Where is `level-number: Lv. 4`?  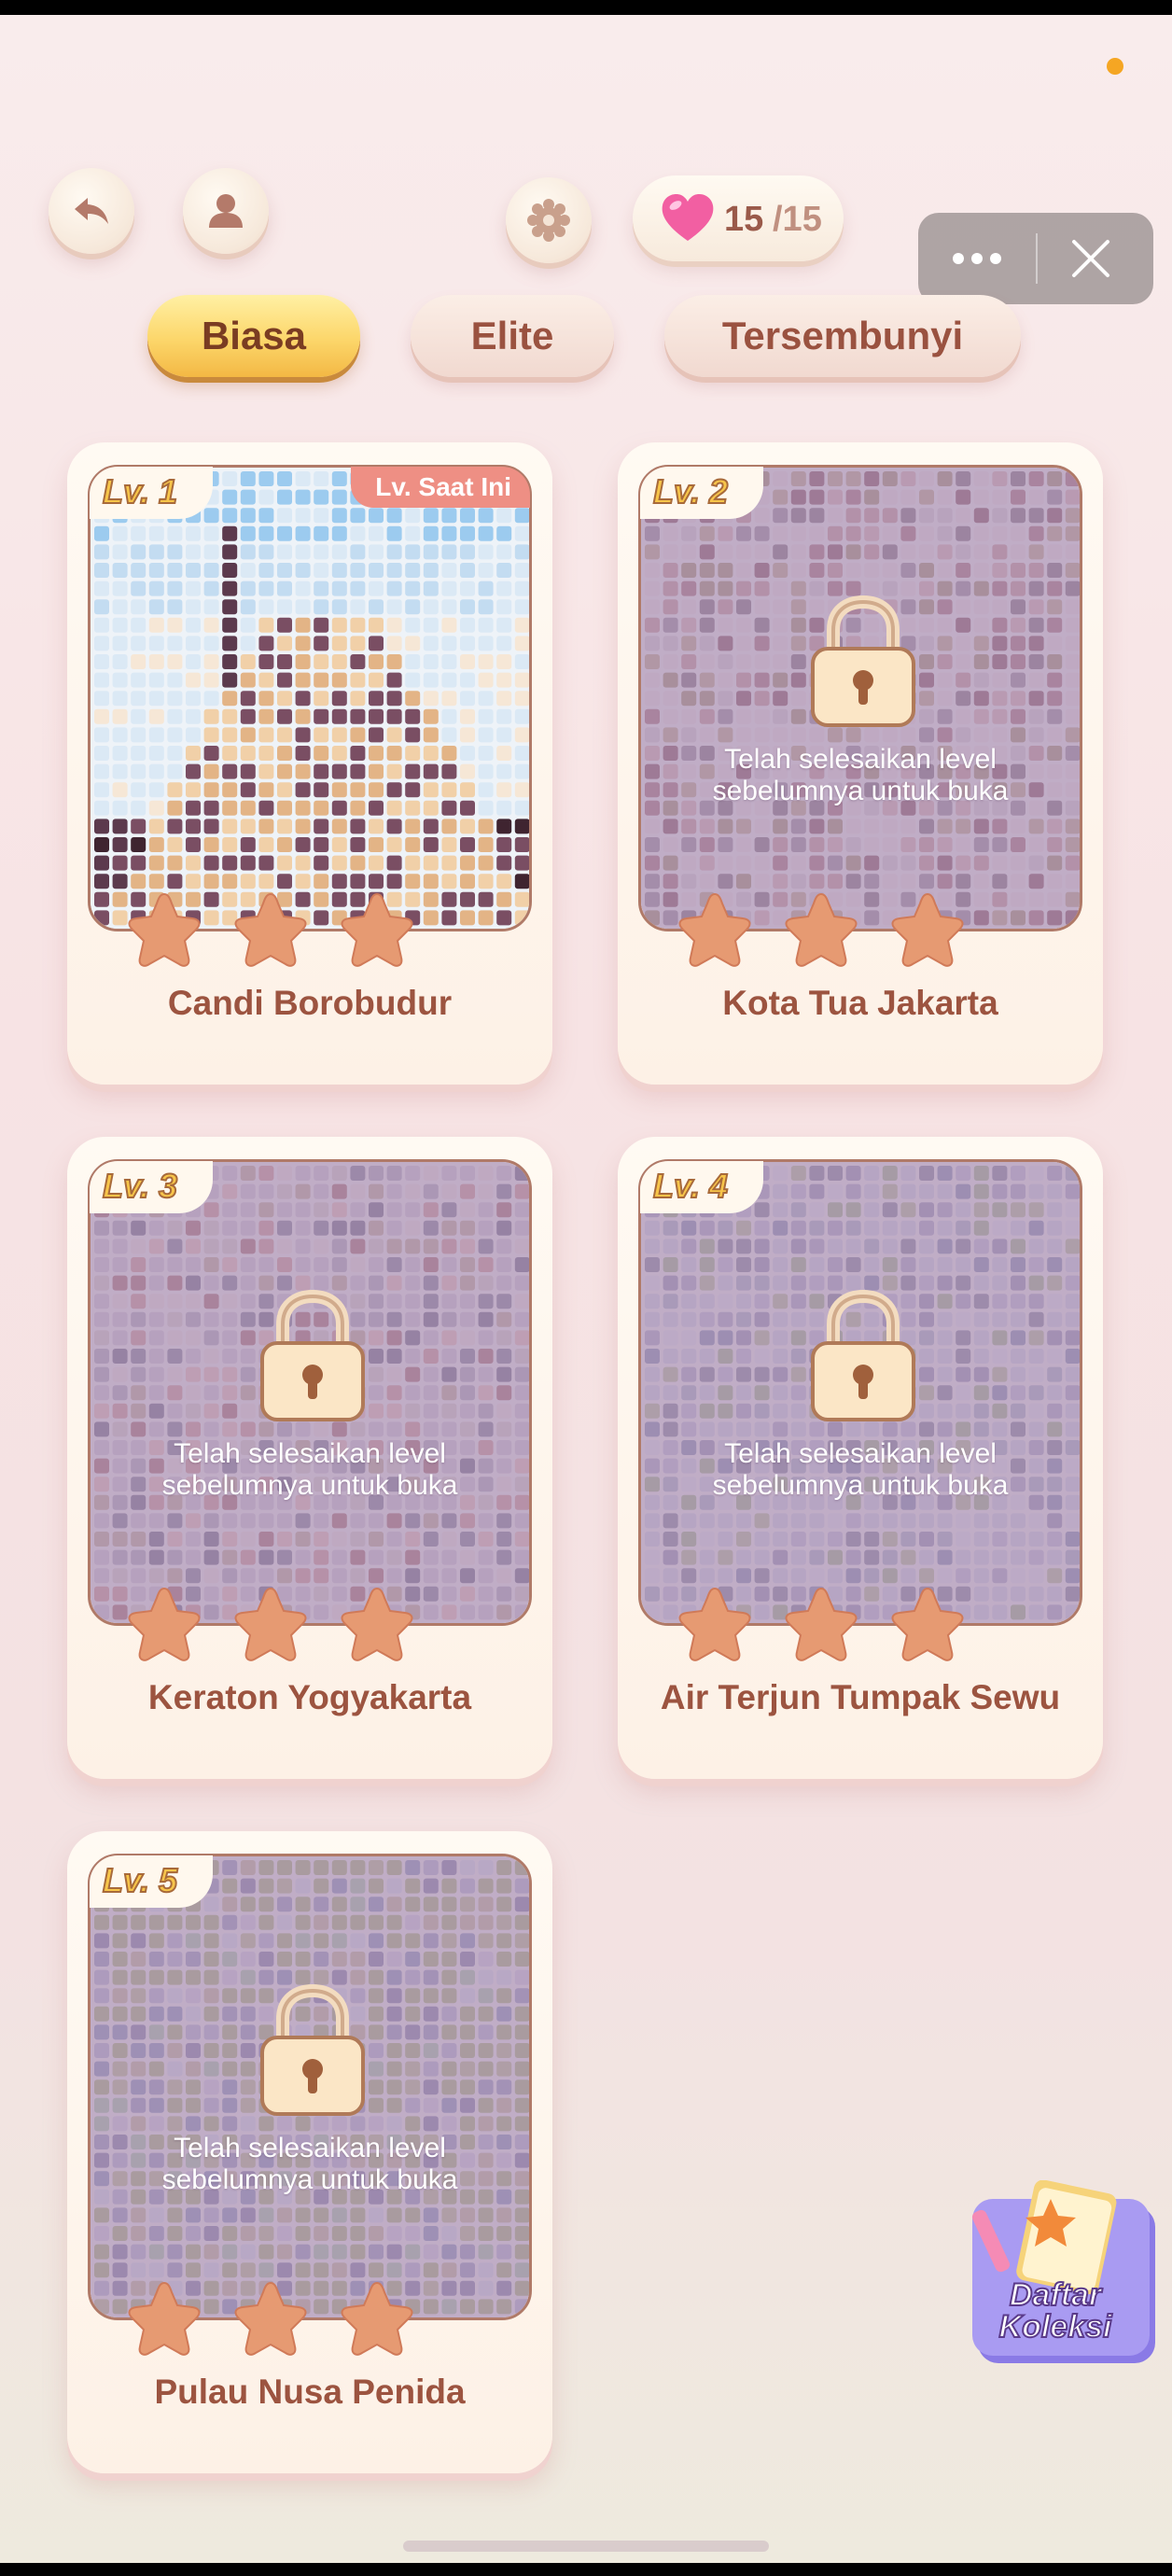 level-number: Lv. 4 is located at coordinates (690, 1186).